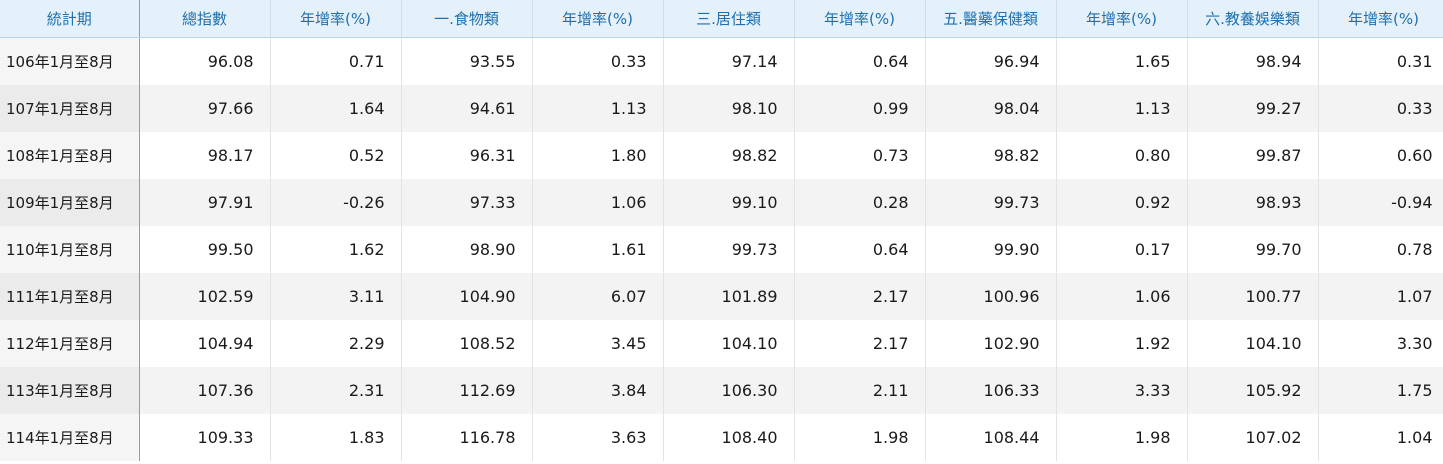  Describe the element at coordinates (1380, 108) in the screenshot. I see `table-cell: 0.33` at that location.